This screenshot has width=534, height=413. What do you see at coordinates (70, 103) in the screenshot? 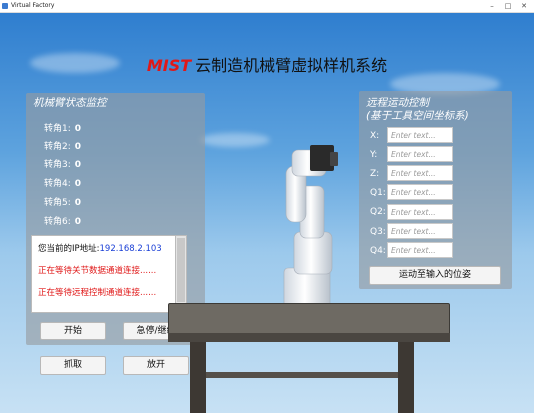
I see `status-panel-title: 机械臂状态监控` at bounding box center [70, 103].